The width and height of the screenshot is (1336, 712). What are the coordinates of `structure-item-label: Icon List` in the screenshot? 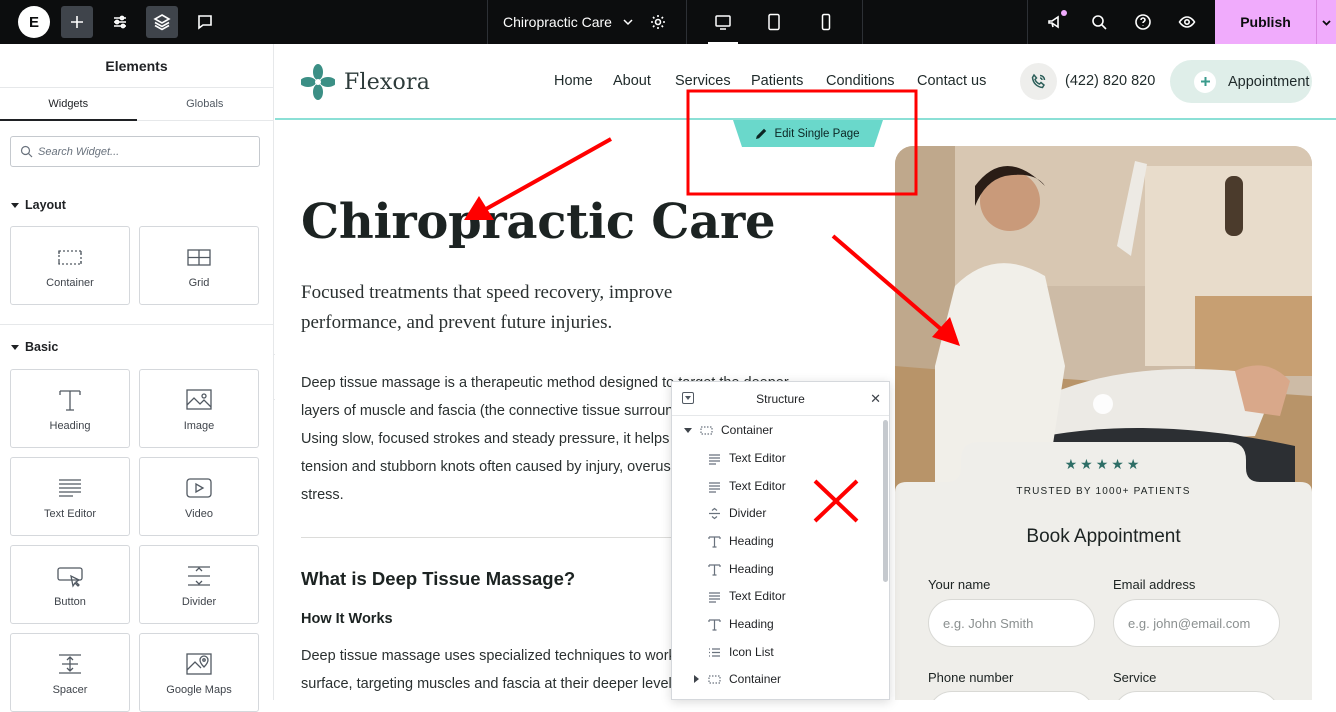 It's located at (751, 652).